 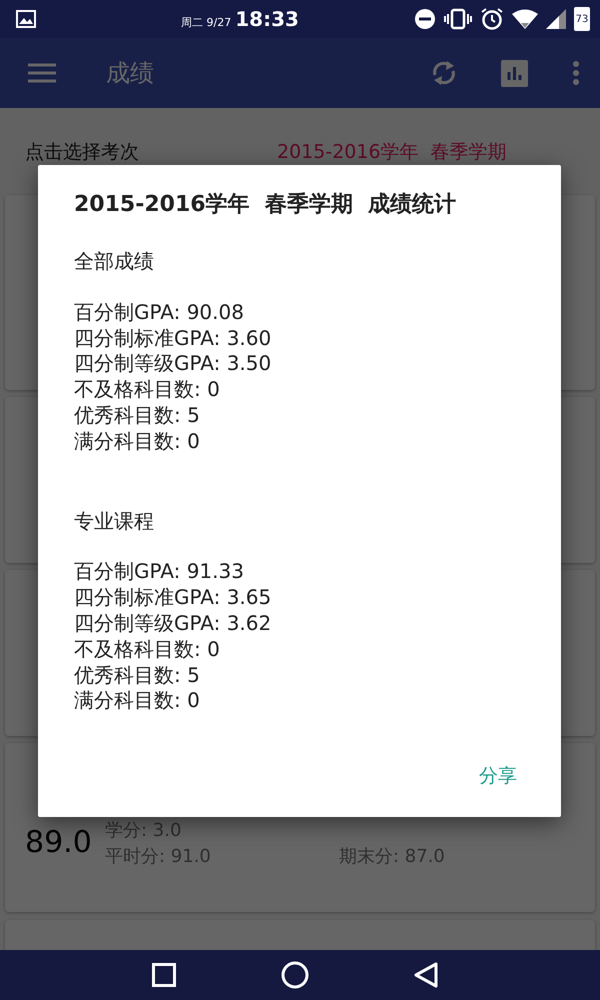 What do you see at coordinates (267, 19) in the screenshot?
I see `status-time: 18:33` at bounding box center [267, 19].